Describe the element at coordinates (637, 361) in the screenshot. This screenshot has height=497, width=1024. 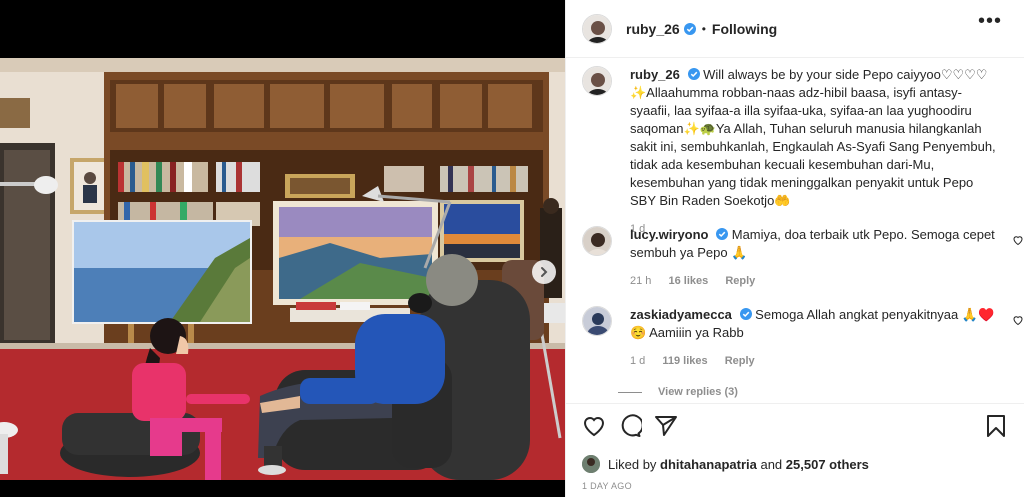
I see `comment-time: 1 d` at that location.